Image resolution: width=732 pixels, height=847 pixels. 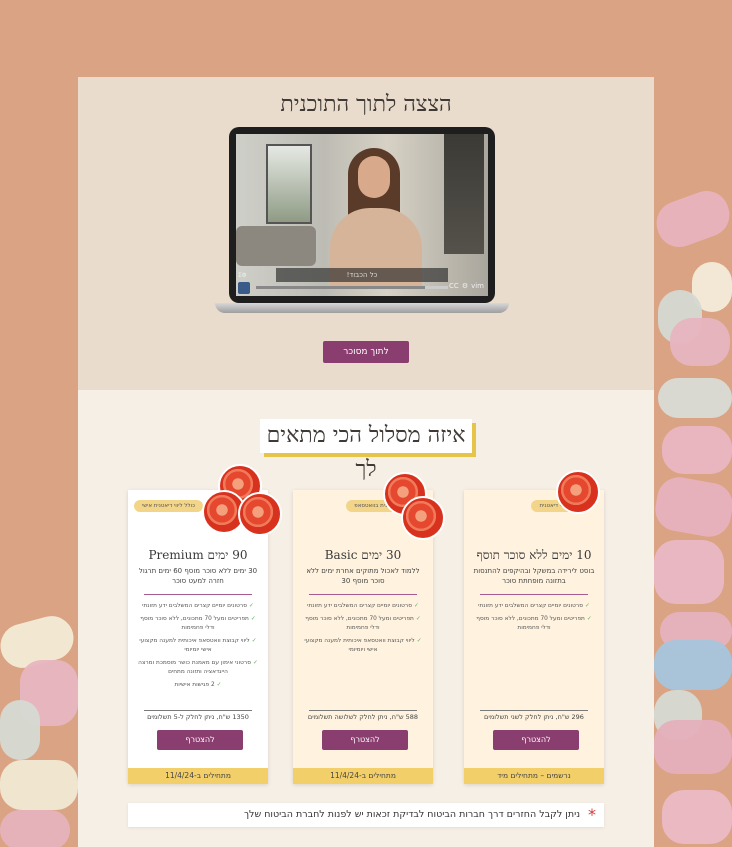 What do you see at coordinates (366, 450) in the screenshot?
I see `section-title: איזה מסלול הכי מתאים לך` at bounding box center [366, 450].